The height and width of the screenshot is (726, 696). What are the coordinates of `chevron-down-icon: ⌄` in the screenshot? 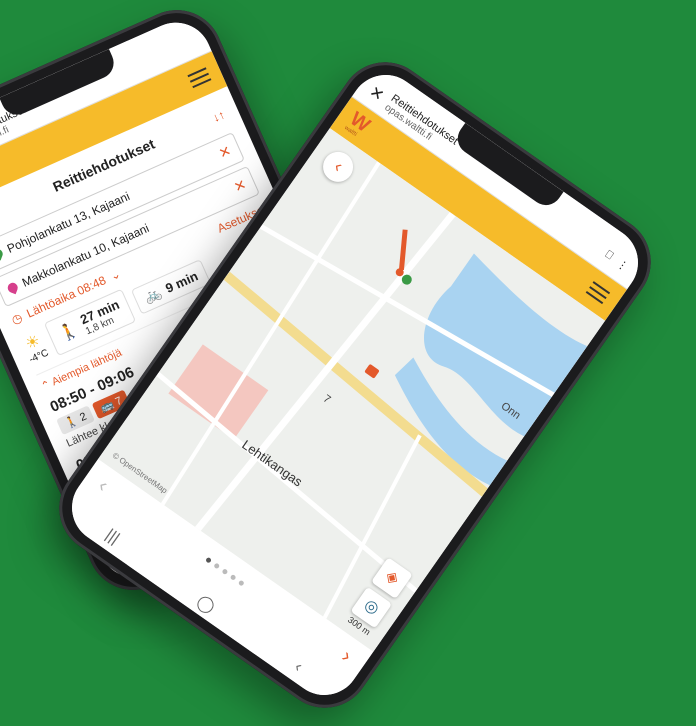 It's located at (115, 275).